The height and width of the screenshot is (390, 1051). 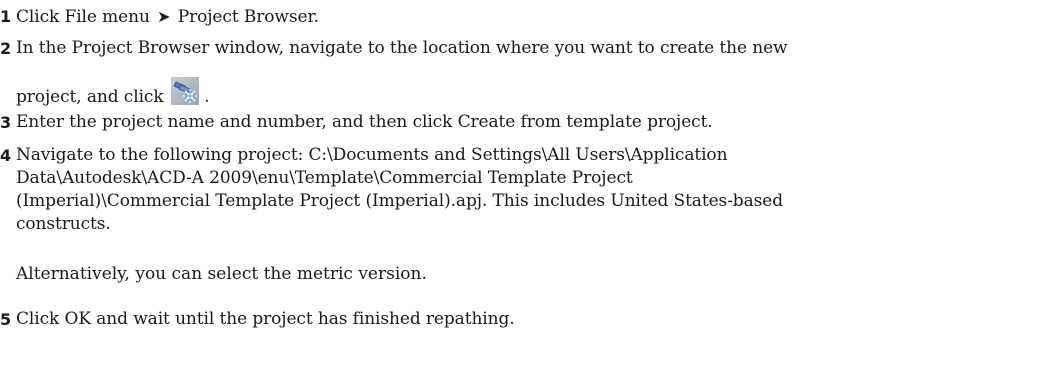 I want to click on step-text: ., so click(x=207, y=97).